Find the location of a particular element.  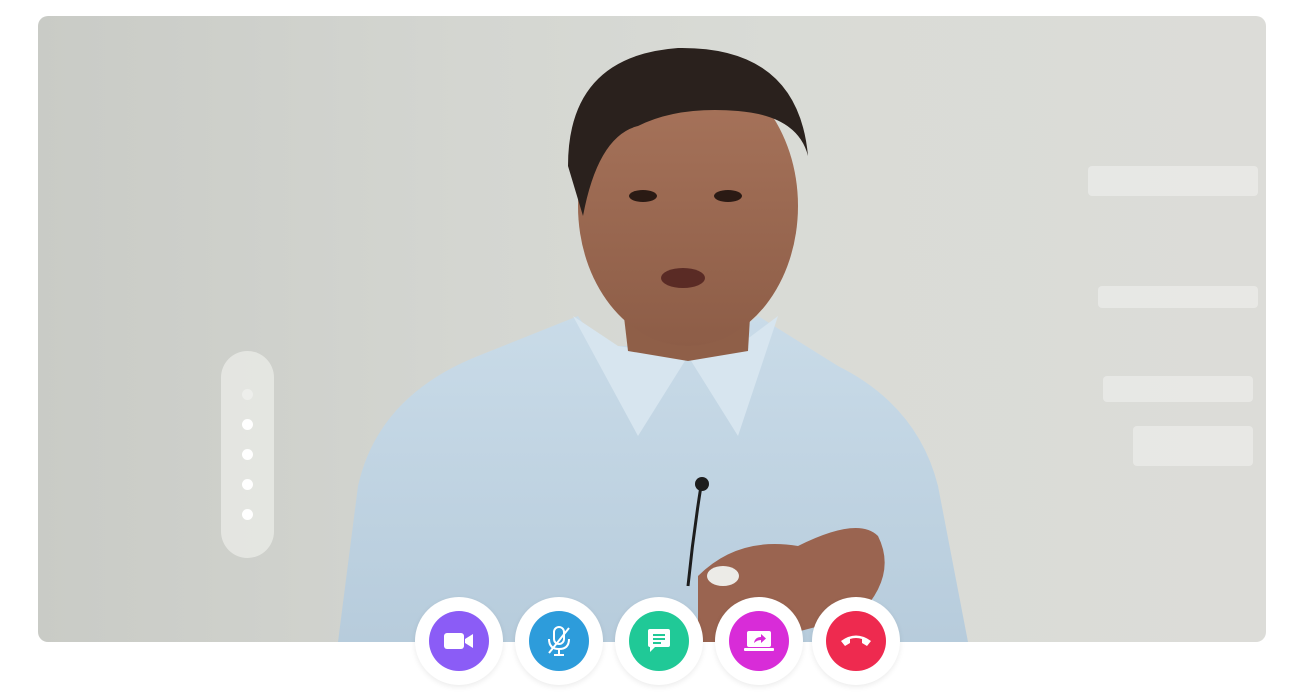

camera-button is located at coordinates (459, 641).